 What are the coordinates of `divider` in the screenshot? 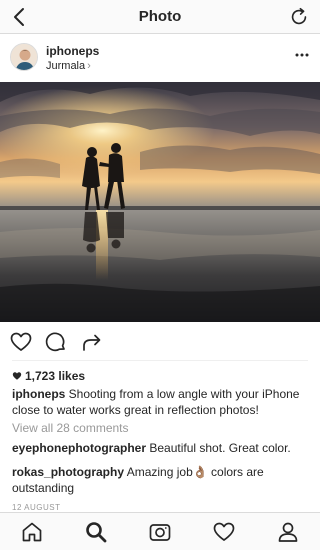 It's located at (160, 360).